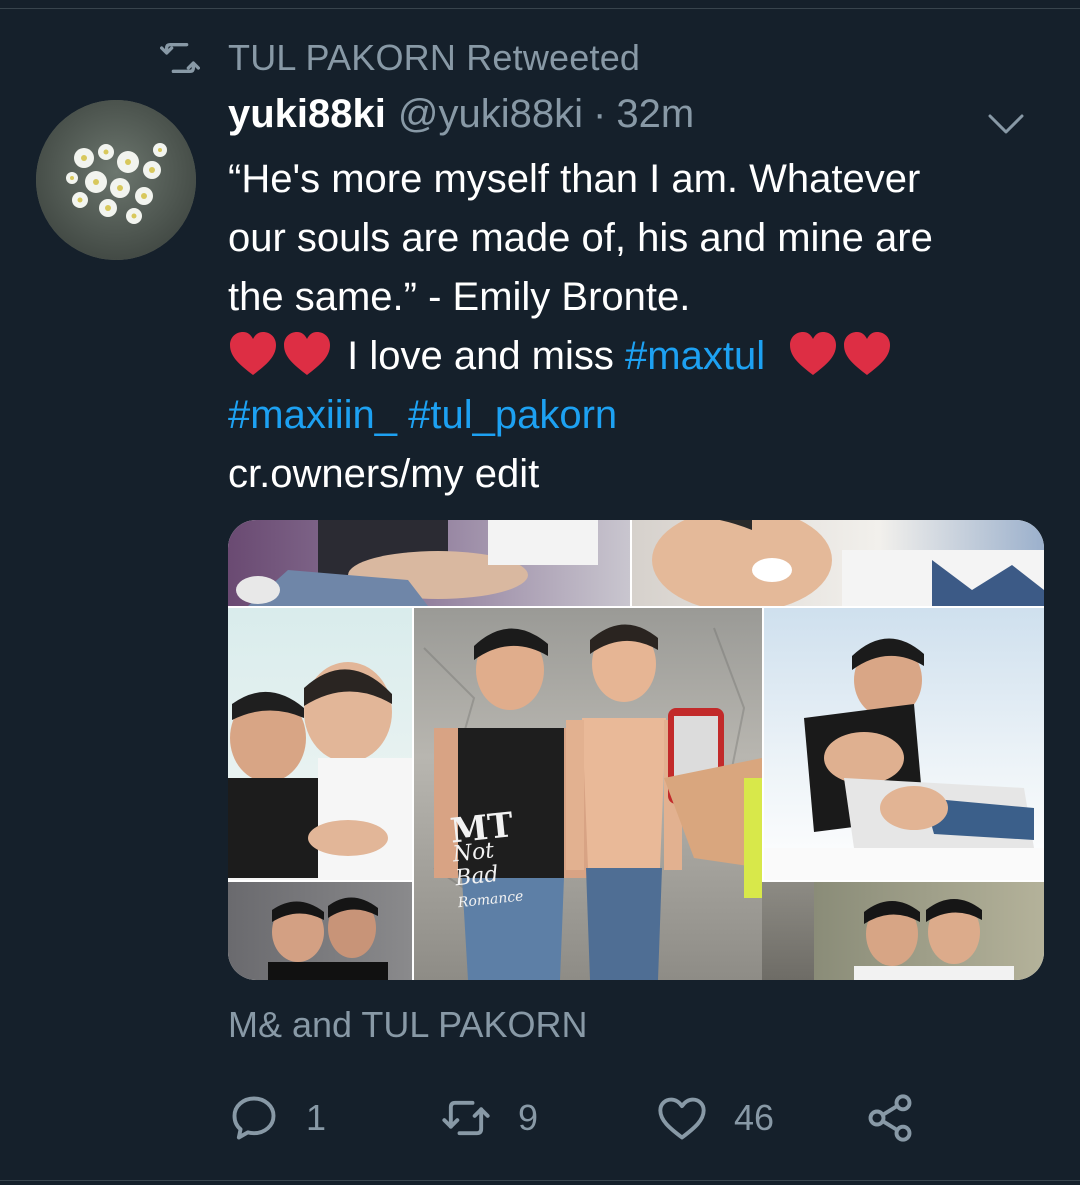 Image resolution: width=1080 pixels, height=1185 pixels. I want to click on retweeted-by-text: TUL PAKORN Retweeted, so click(434, 57).